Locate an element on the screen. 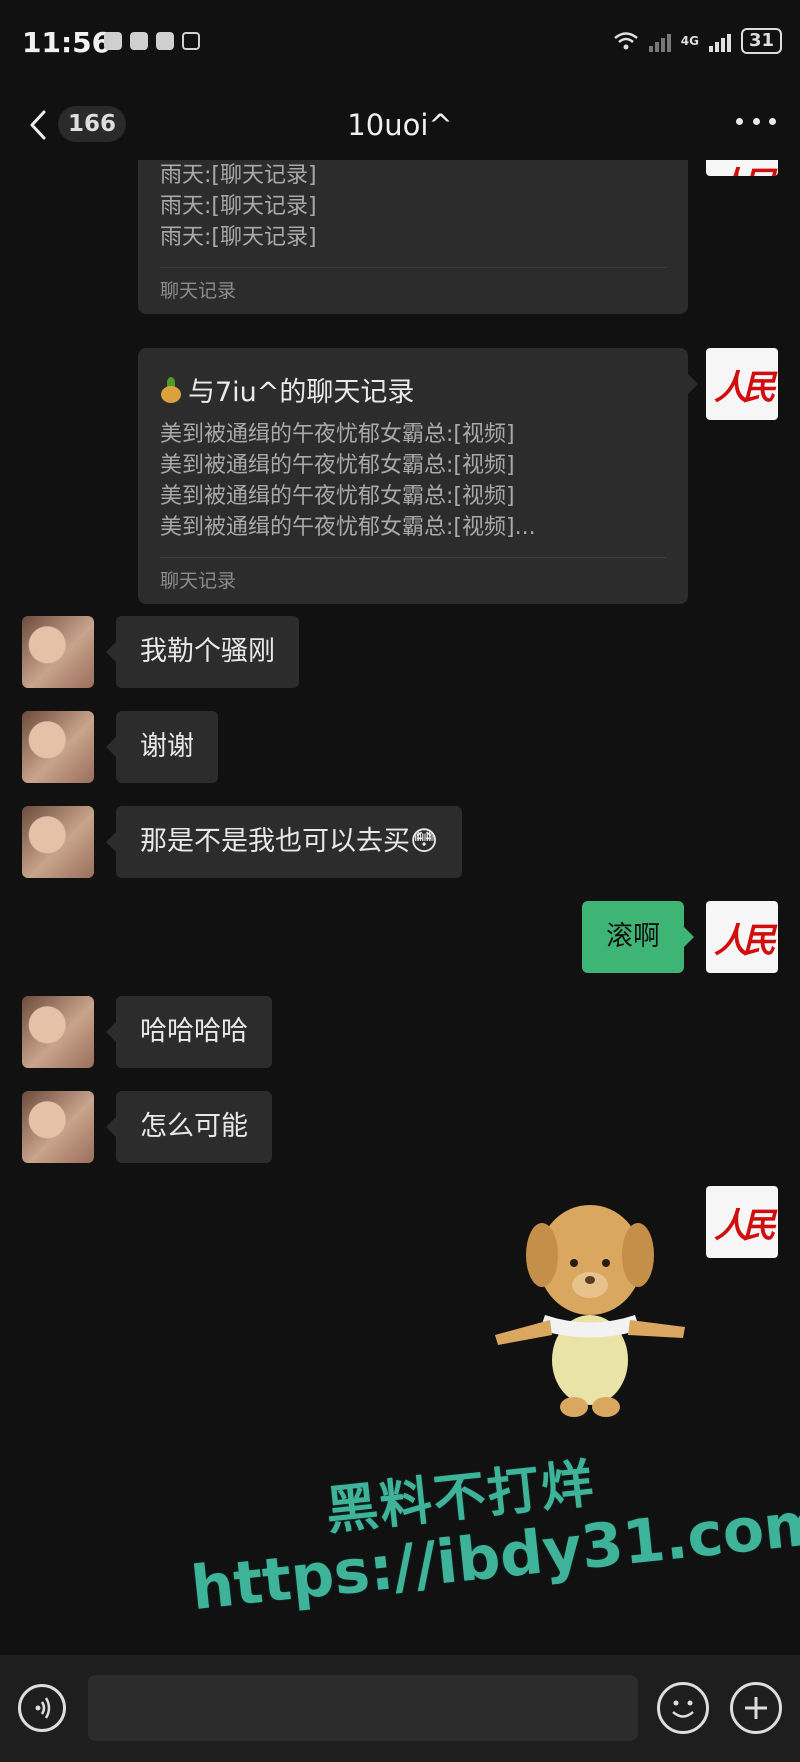 This screenshot has height=1762, width=800. message-bubble-received: 怎么可能 is located at coordinates (189, 1127).